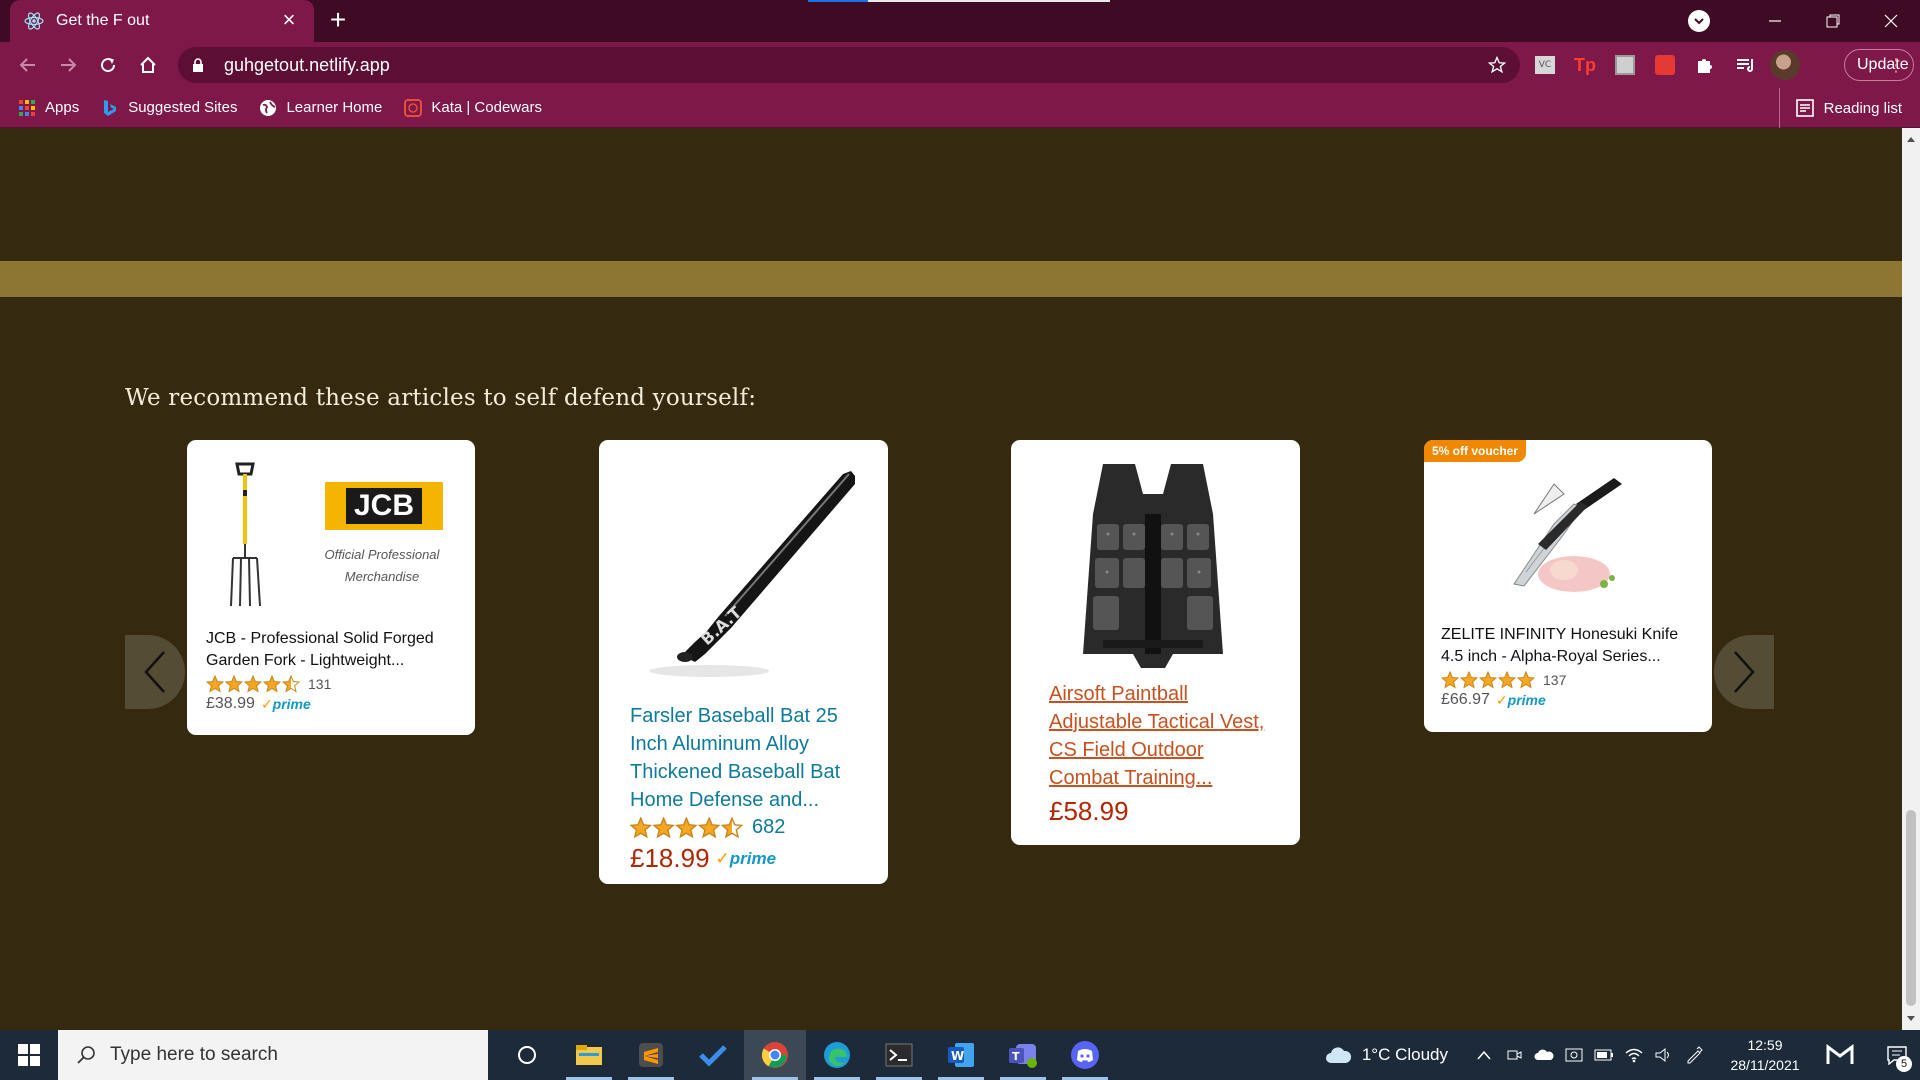  Describe the element at coordinates (719, 744) in the screenshot. I see `product-title-line: Inch Aluminum Alloy` at that location.